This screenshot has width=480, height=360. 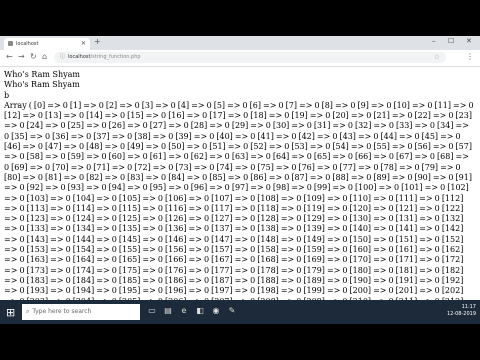 I want to click on clock-time: 11:17, so click(x=468, y=307).